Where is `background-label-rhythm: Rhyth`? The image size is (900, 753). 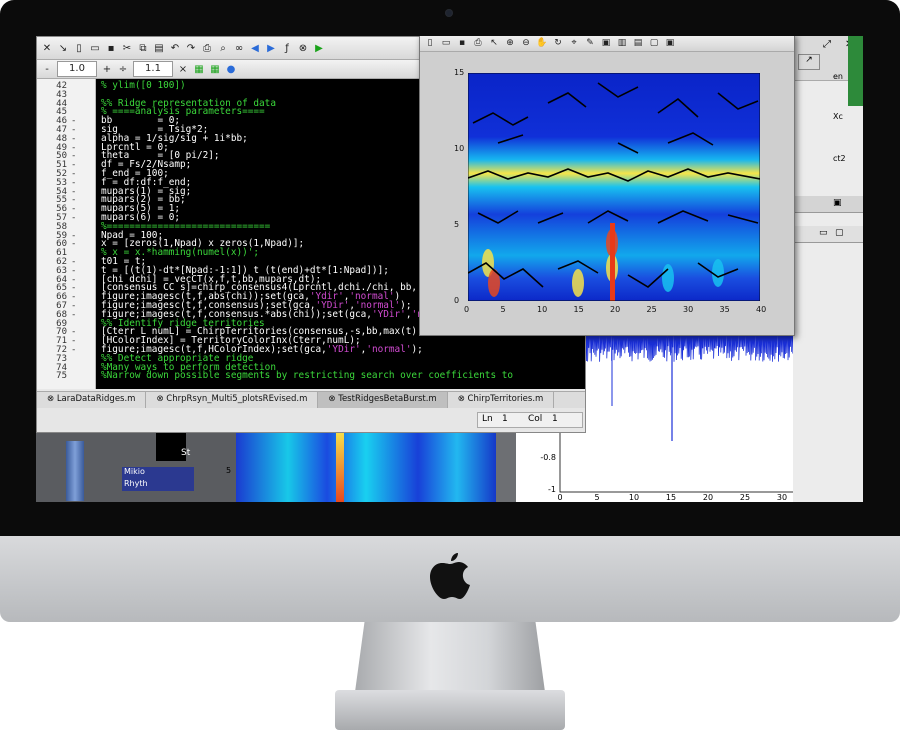
background-label-rhythm: Rhyth is located at coordinates (158, 485).